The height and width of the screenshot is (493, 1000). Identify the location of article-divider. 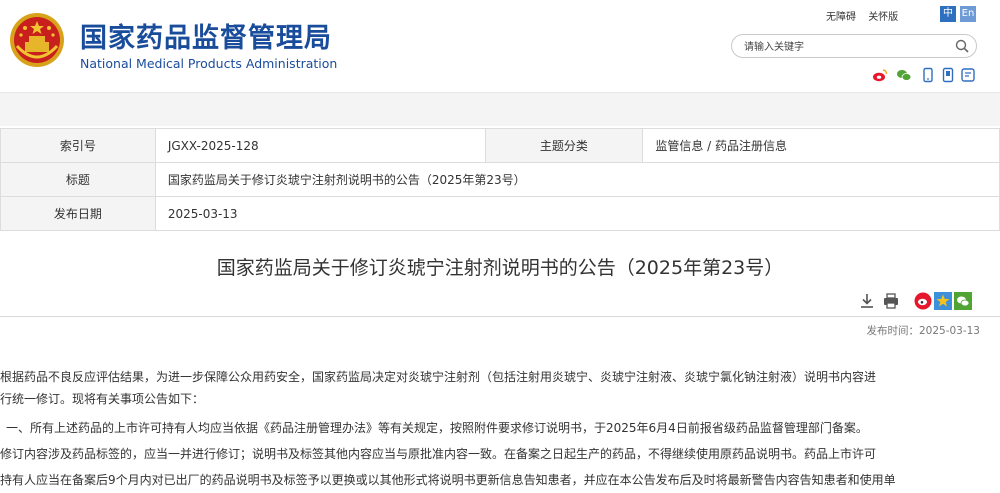
(500, 316).